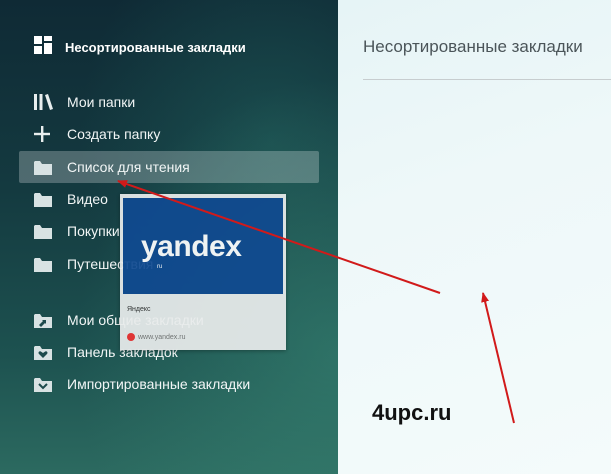  I want to click on import-folder-icon, so click(44, 384).